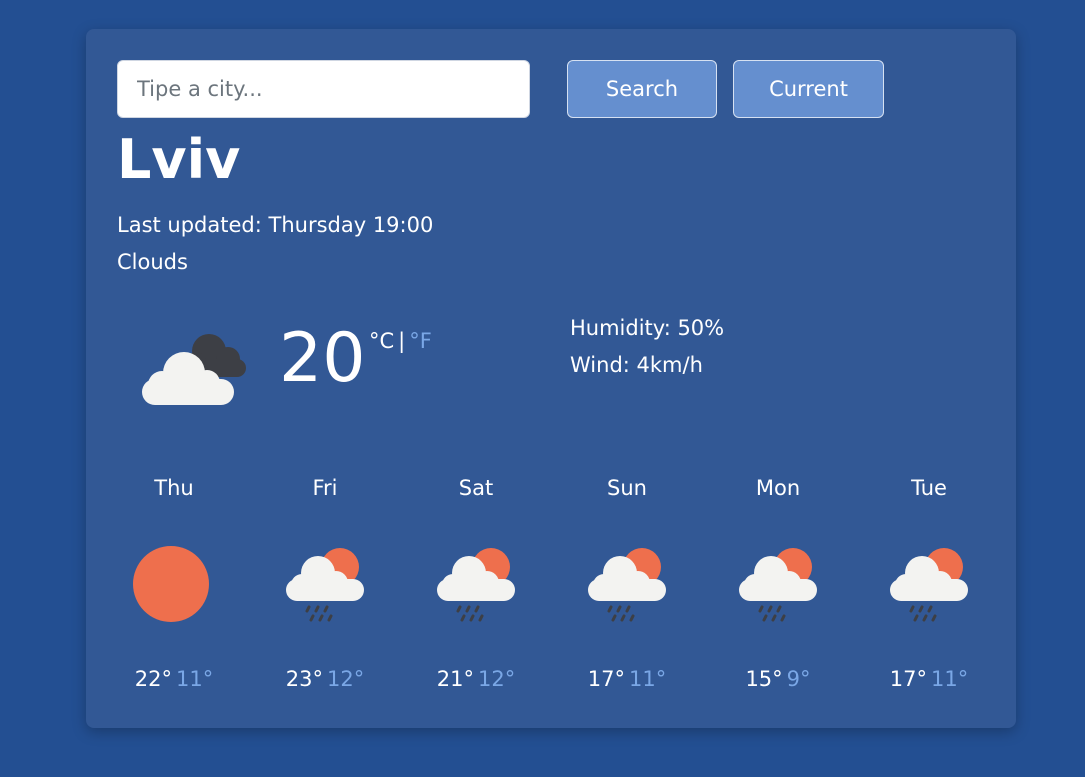 The width and height of the screenshot is (1085, 777). What do you see at coordinates (325, 679) in the screenshot?
I see `forecast-temperatures: 23° 12°` at bounding box center [325, 679].